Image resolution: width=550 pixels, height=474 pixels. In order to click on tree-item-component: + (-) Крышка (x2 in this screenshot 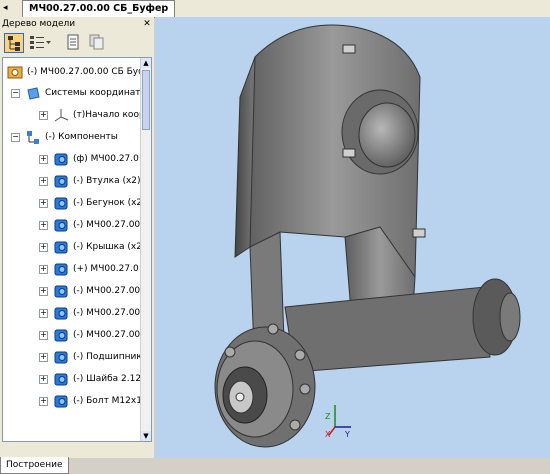, I will do `click(73, 247)`.